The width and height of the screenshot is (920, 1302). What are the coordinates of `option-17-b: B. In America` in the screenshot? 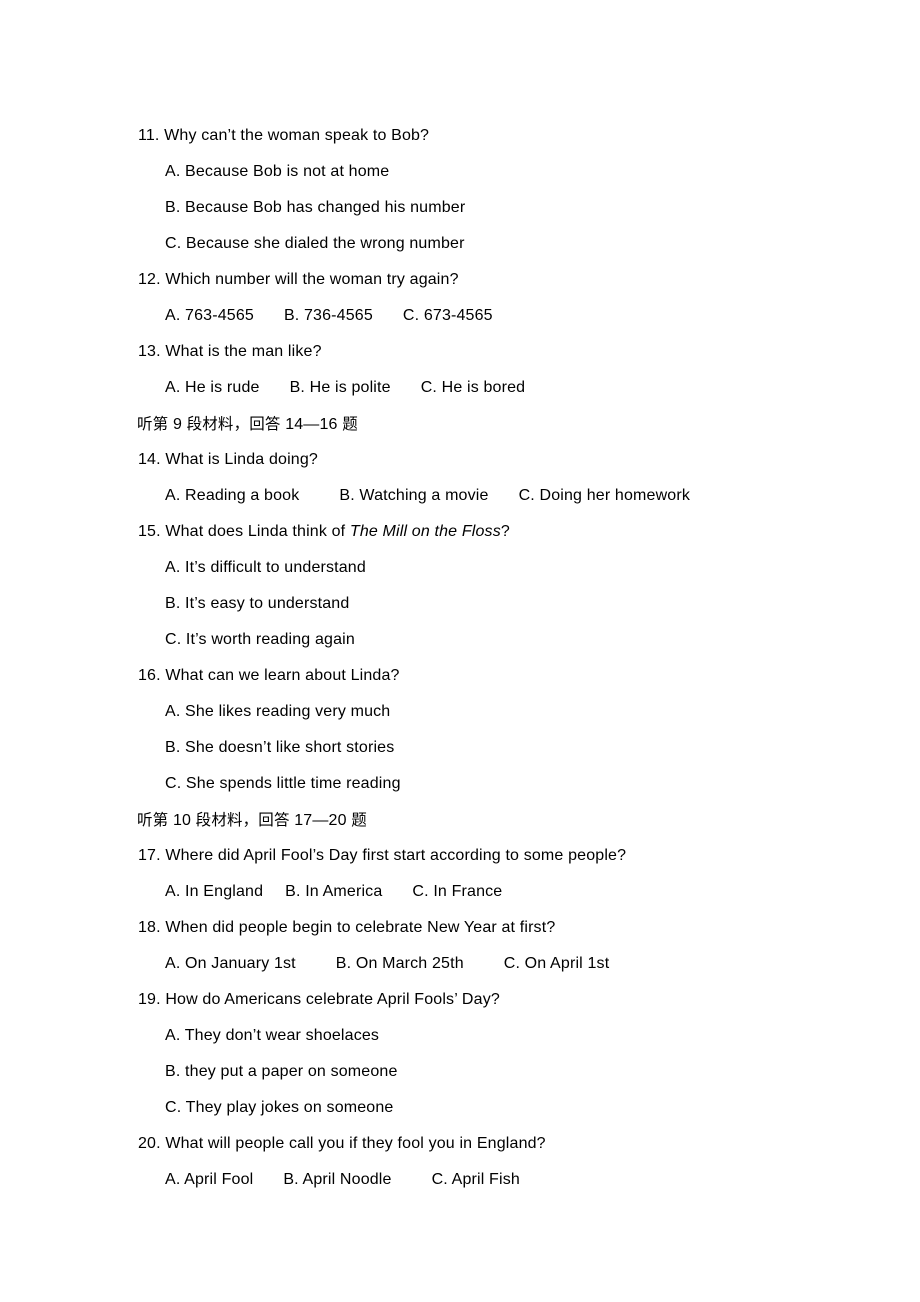 It's located at (334, 891).